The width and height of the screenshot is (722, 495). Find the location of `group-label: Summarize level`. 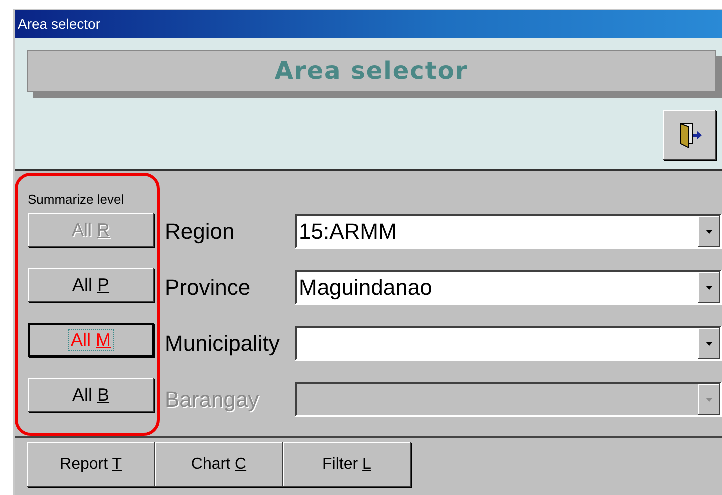

group-label: Summarize level is located at coordinates (77, 200).